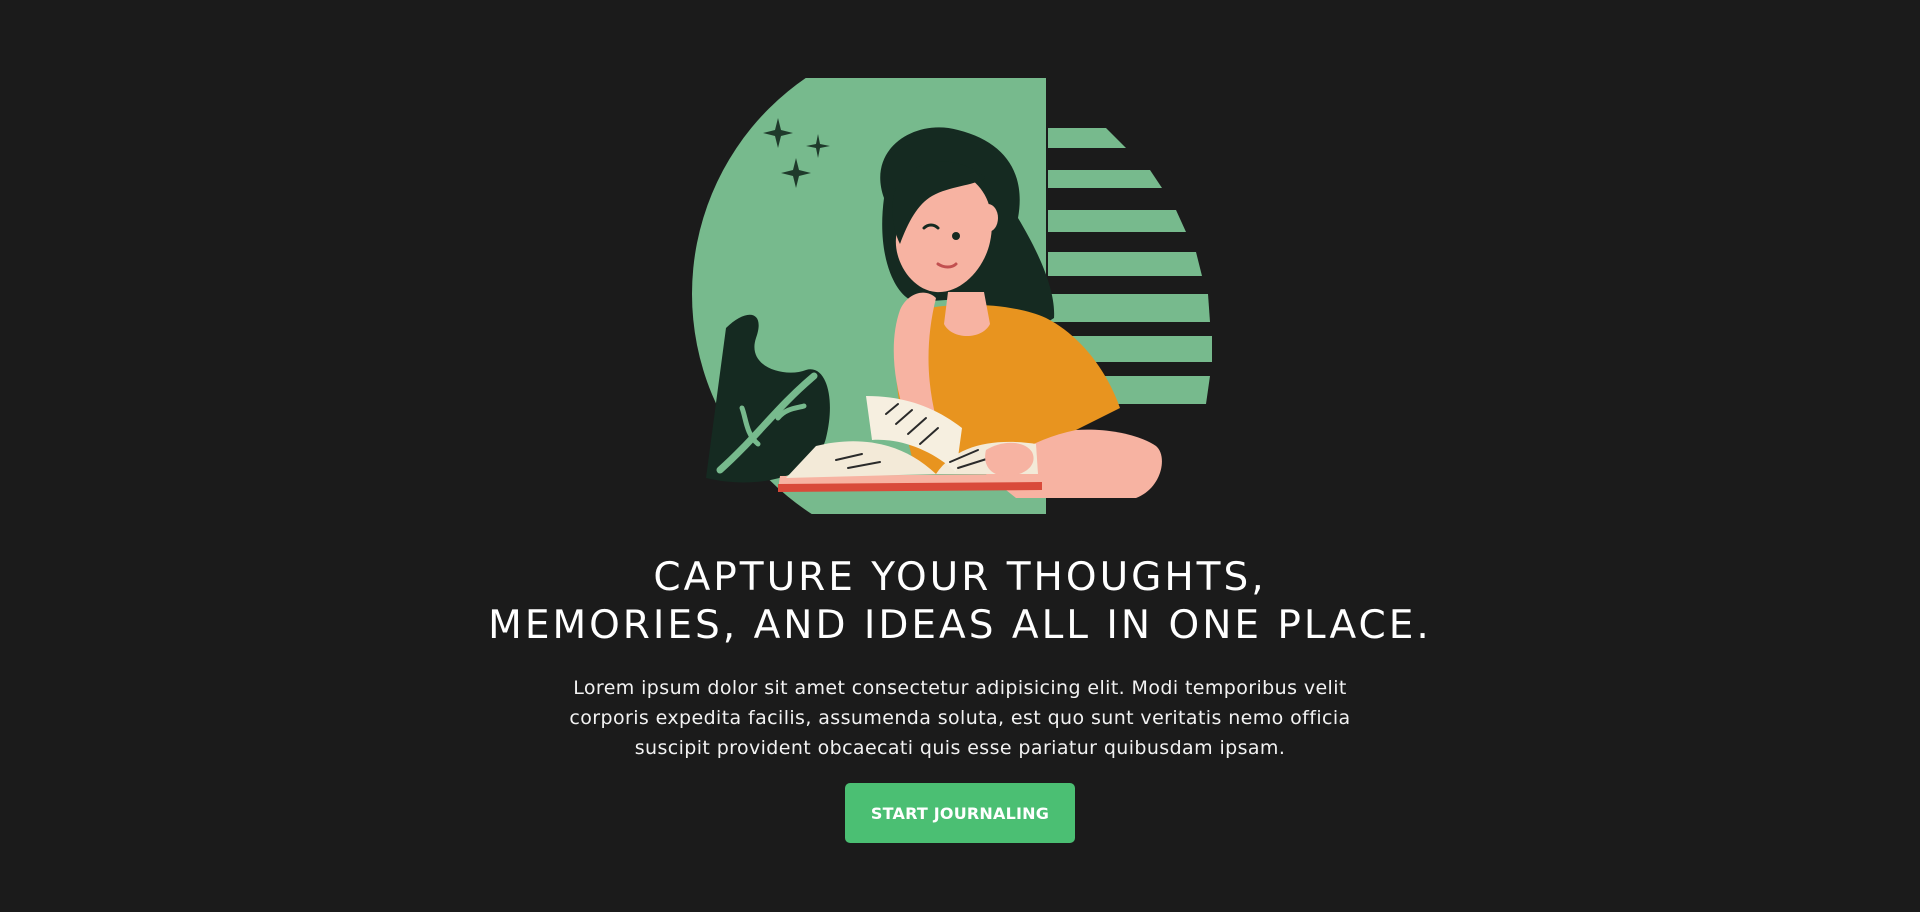 The height and width of the screenshot is (912, 1920). I want to click on start-journaling-button: START JOURNALING, so click(960, 813).